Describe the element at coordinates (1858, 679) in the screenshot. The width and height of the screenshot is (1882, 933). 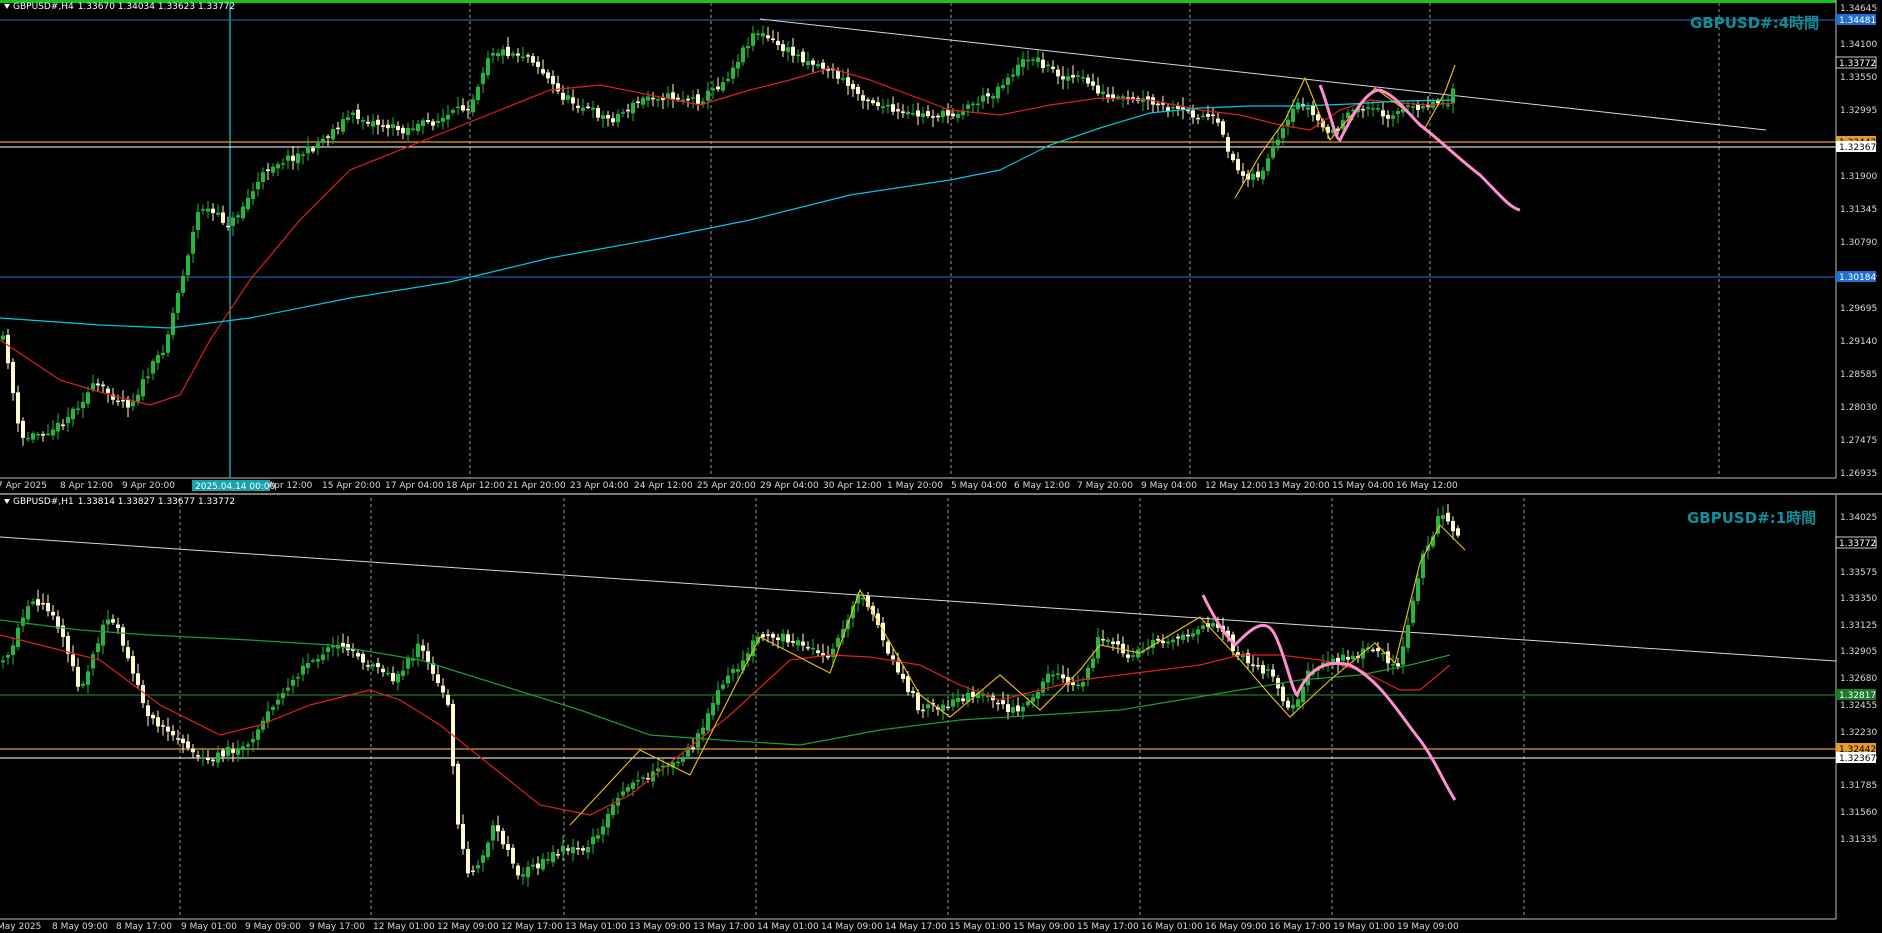
I see `h1-price-label: 1.32680` at that location.